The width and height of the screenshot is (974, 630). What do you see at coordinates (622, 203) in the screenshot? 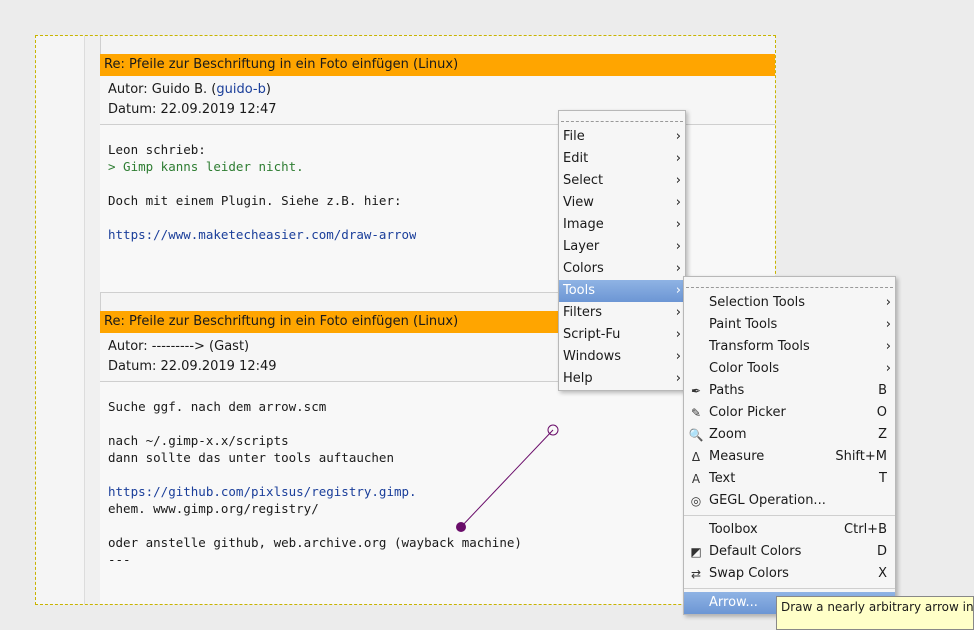
I see `menu-item-view: View ›` at bounding box center [622, 203].